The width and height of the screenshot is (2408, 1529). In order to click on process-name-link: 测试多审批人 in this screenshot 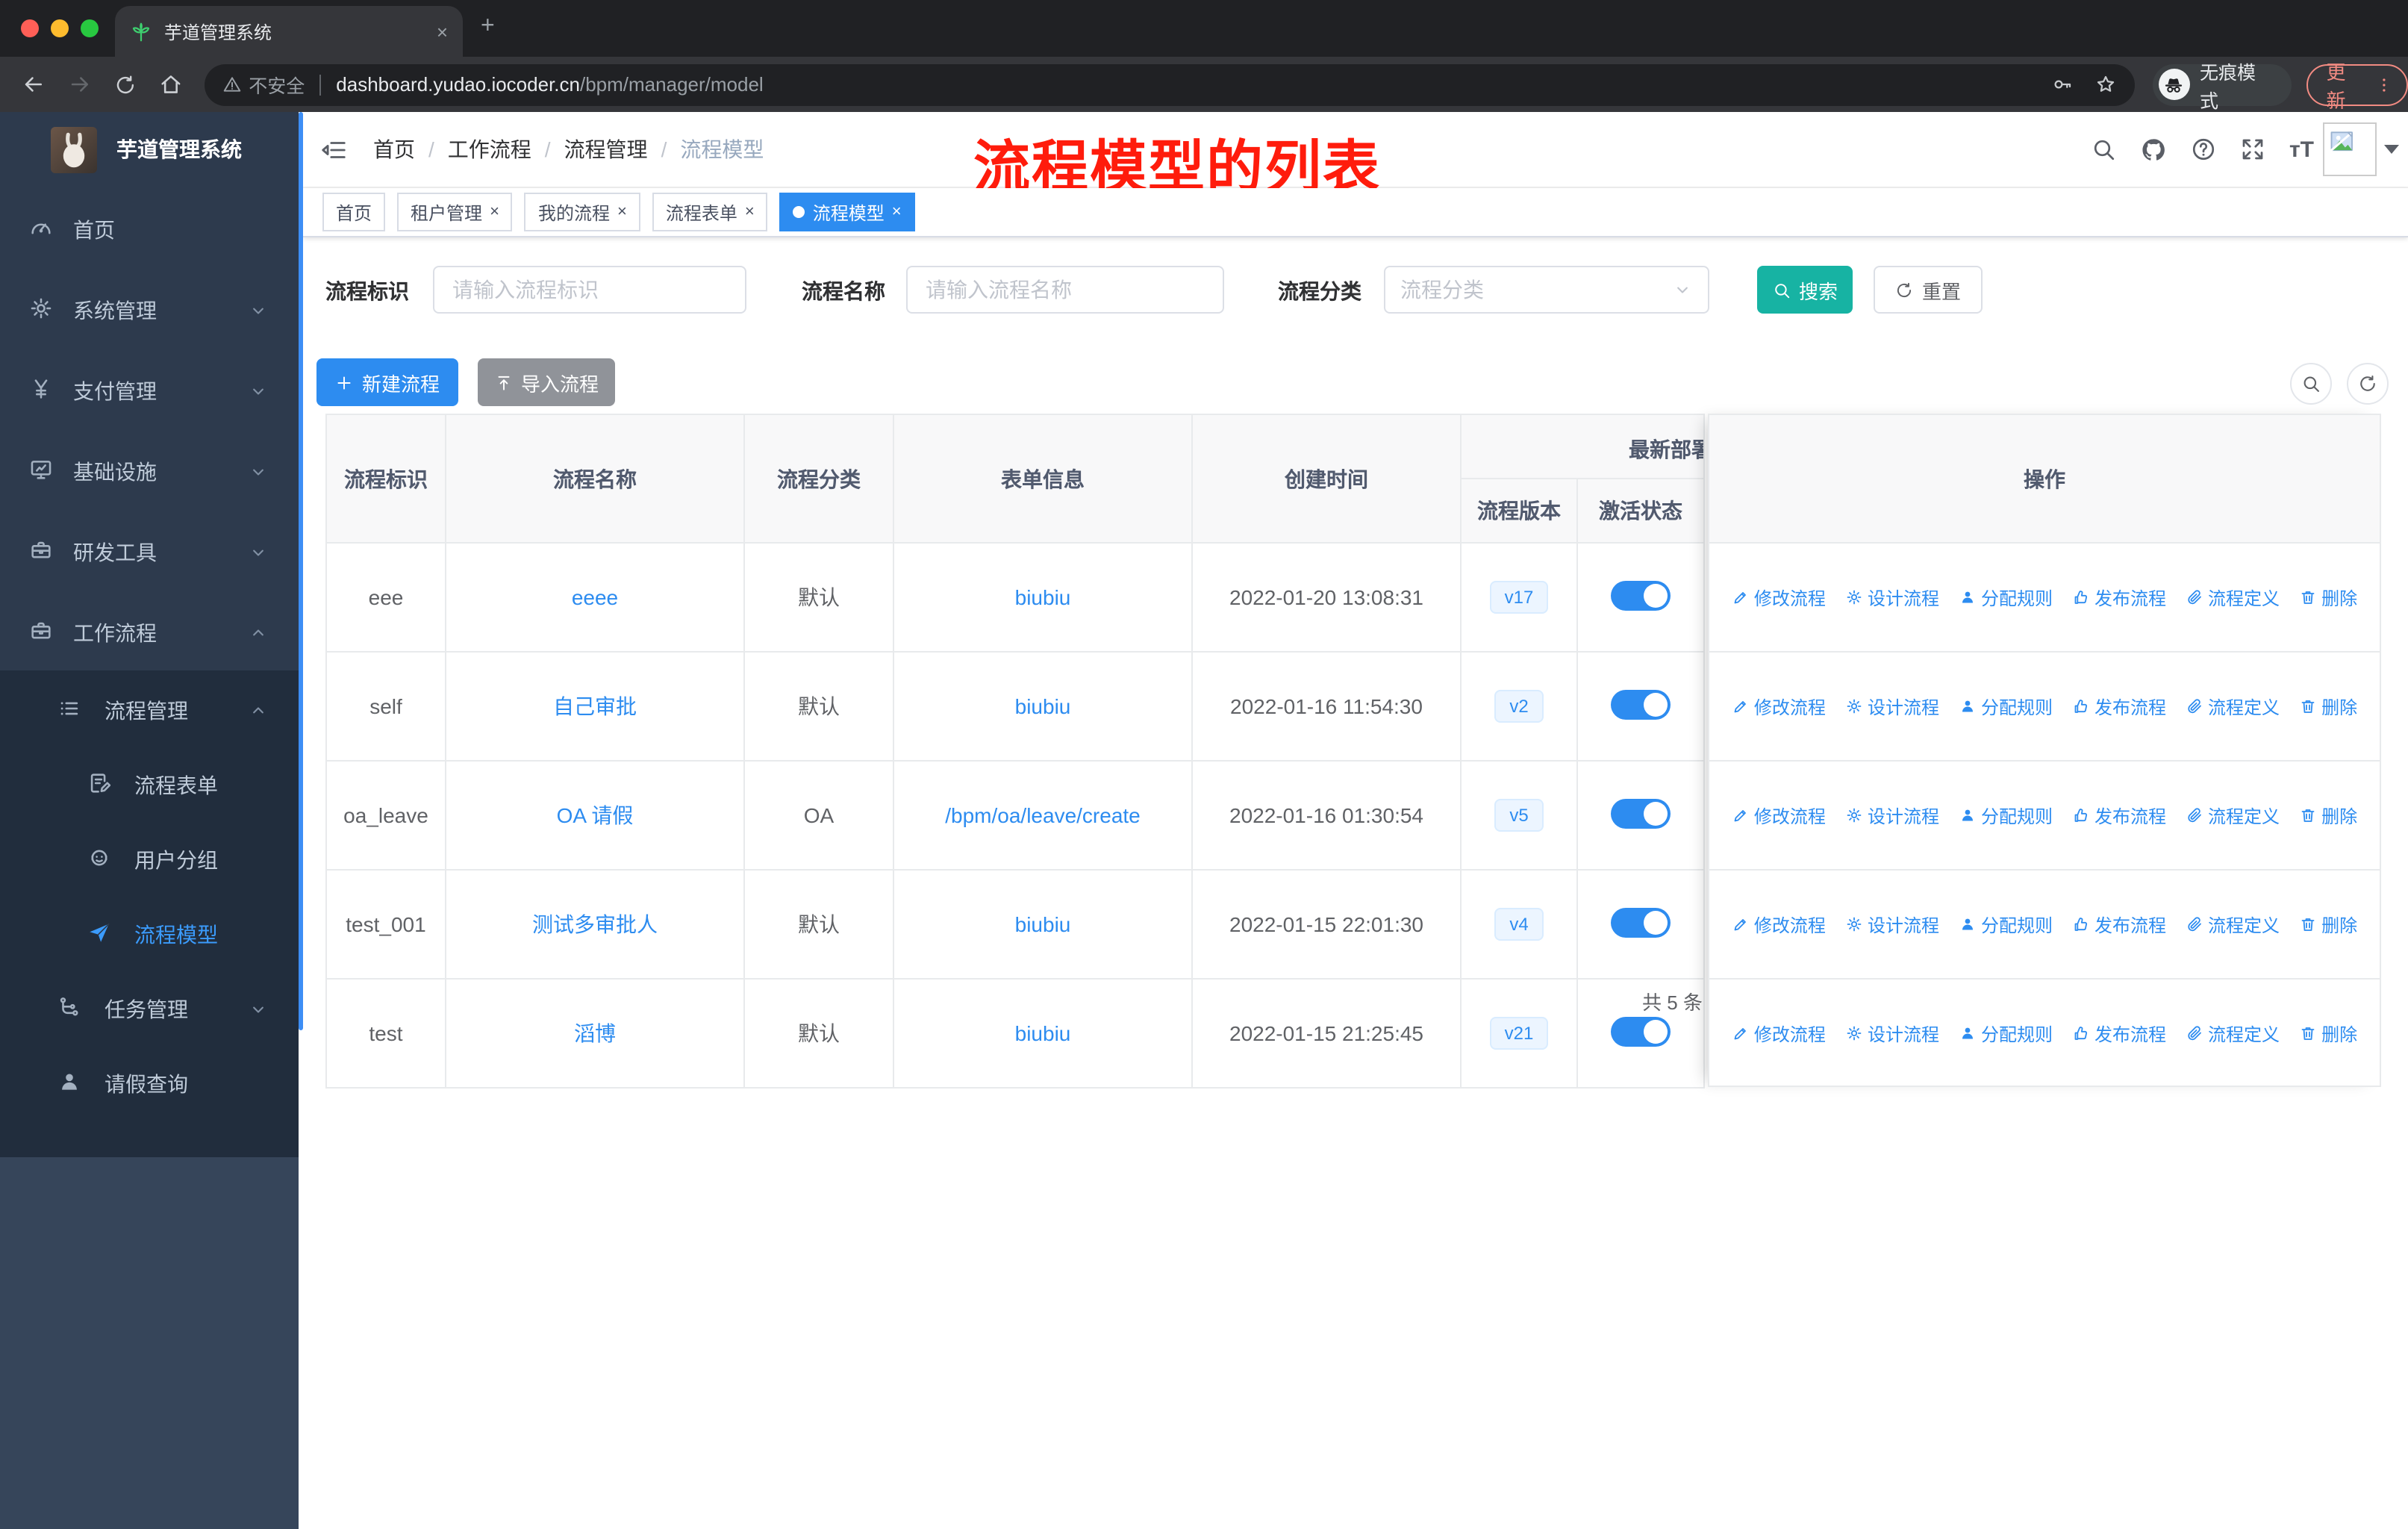, I will do `click(595, 924)`.